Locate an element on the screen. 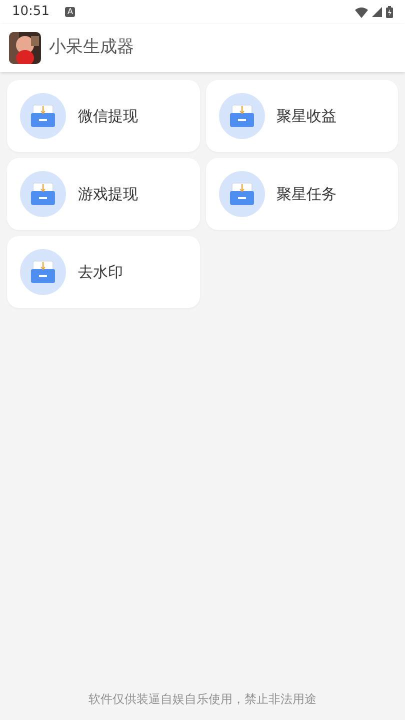 The image size is (405, 720). tile-button: 微信提现 is located at coordinates (103, 116).